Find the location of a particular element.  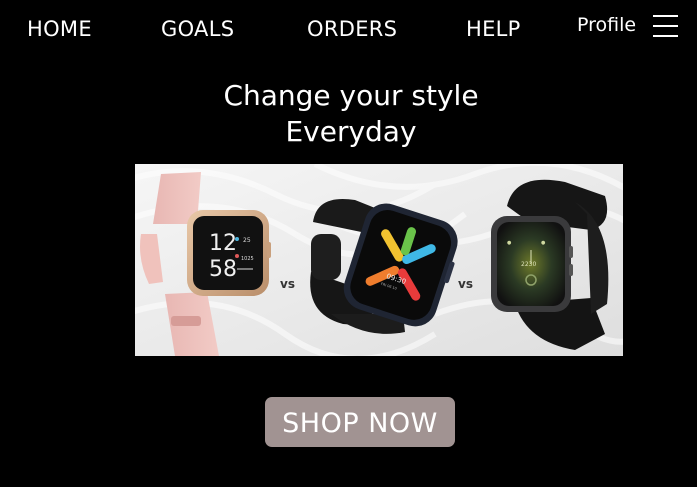

nav-orders: ORDERS is located at coordinates (352, 29).